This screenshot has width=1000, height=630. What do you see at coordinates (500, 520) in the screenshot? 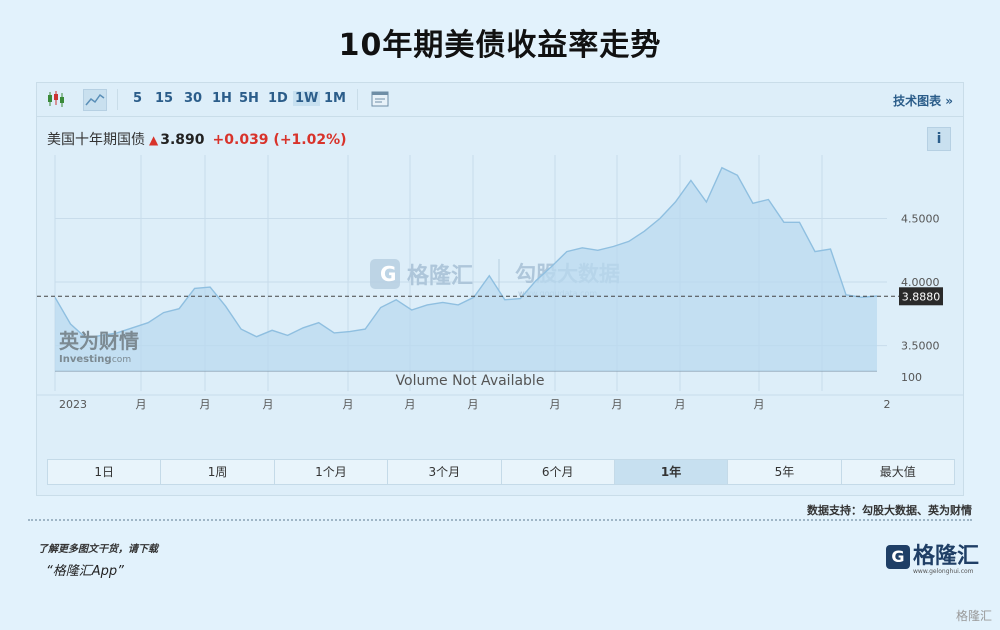
I see `divider` at bounding box center [500, 520].